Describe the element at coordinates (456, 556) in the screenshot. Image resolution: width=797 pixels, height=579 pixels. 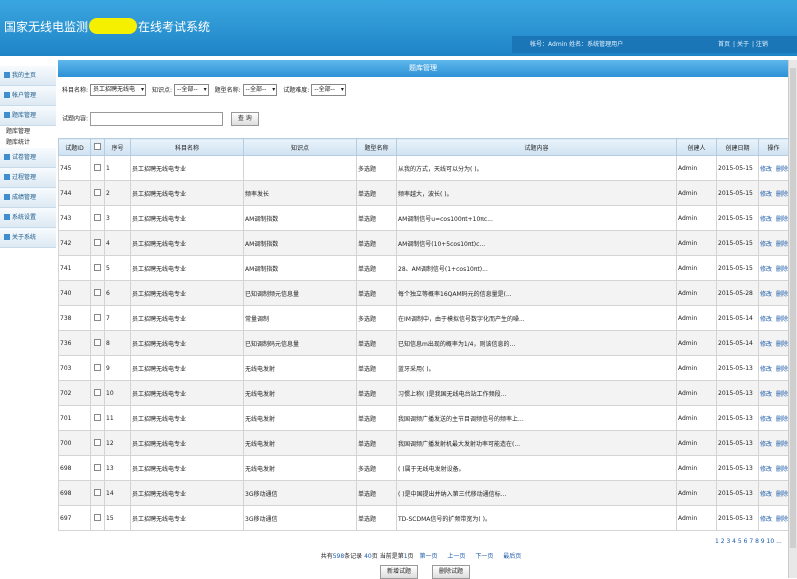
I see `prev-page-link: 上一页` at that location.